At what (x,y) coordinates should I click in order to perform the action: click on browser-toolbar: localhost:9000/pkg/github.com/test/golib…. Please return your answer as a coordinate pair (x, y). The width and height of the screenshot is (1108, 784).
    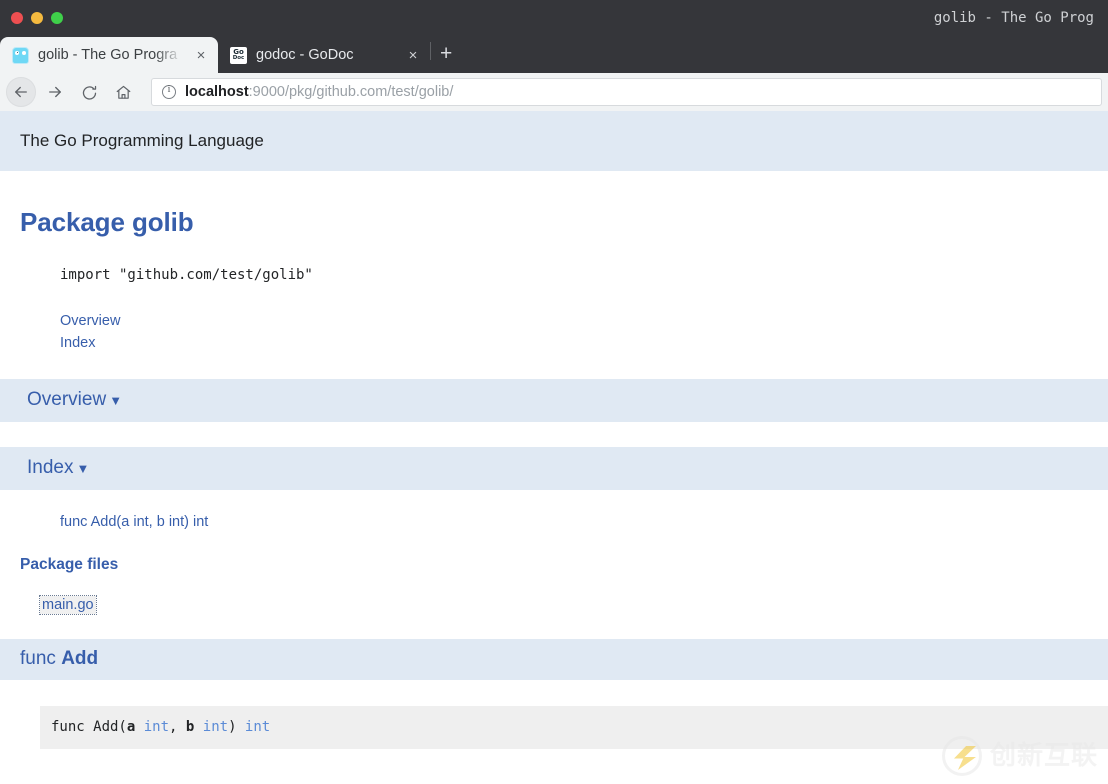
    Looking at the image, I should click on (554, 92).